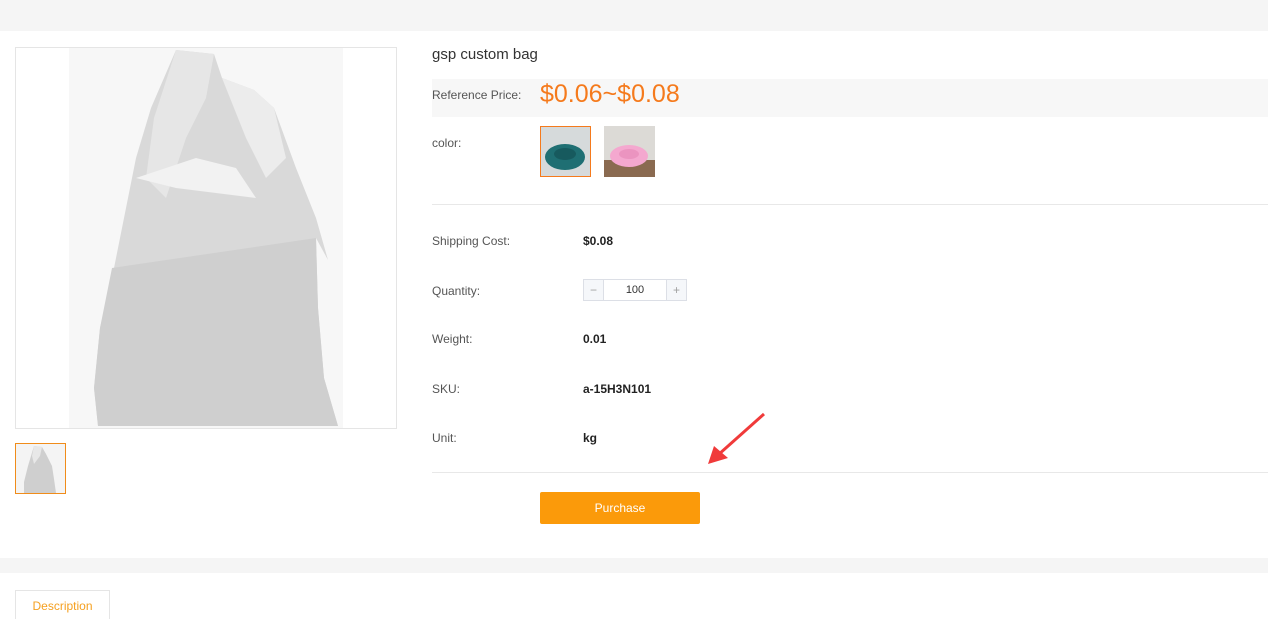 The width and height of the screenshot is (1268, 619). What do you see at coordinates (446, 389) in the screenshot?
I see `sku-label: SKU:` at bounding box center [446, 389].